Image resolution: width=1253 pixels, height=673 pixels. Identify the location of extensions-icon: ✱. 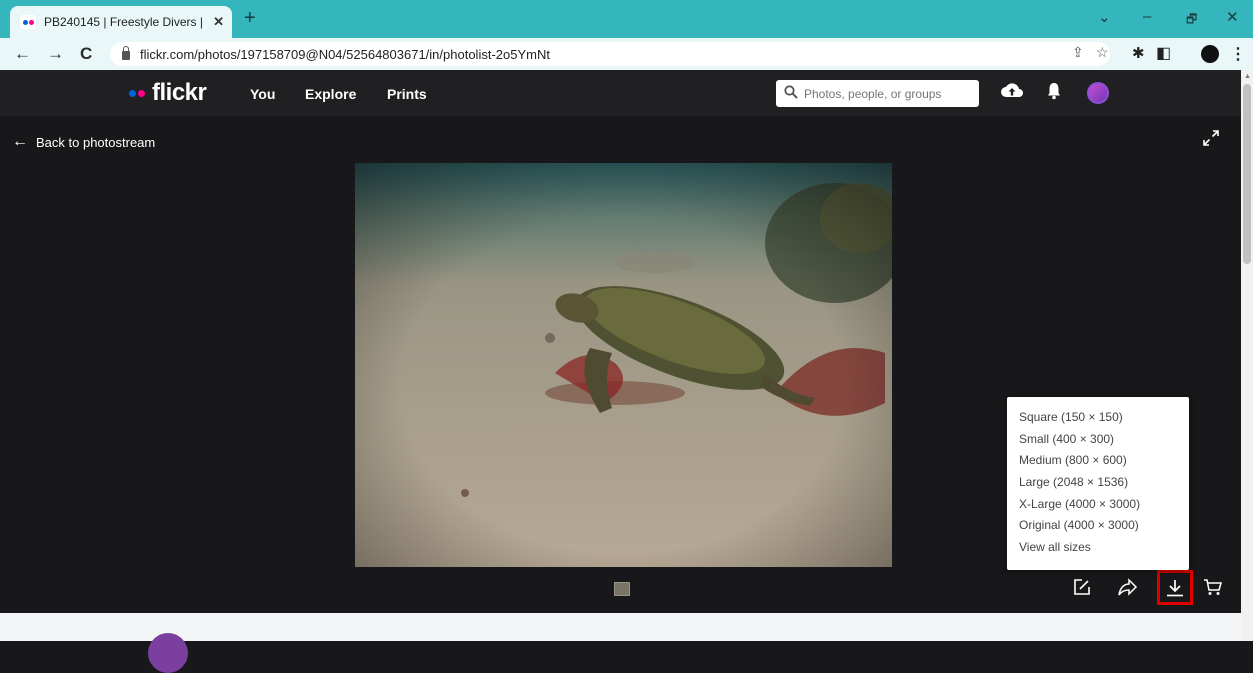
(1138, 53).